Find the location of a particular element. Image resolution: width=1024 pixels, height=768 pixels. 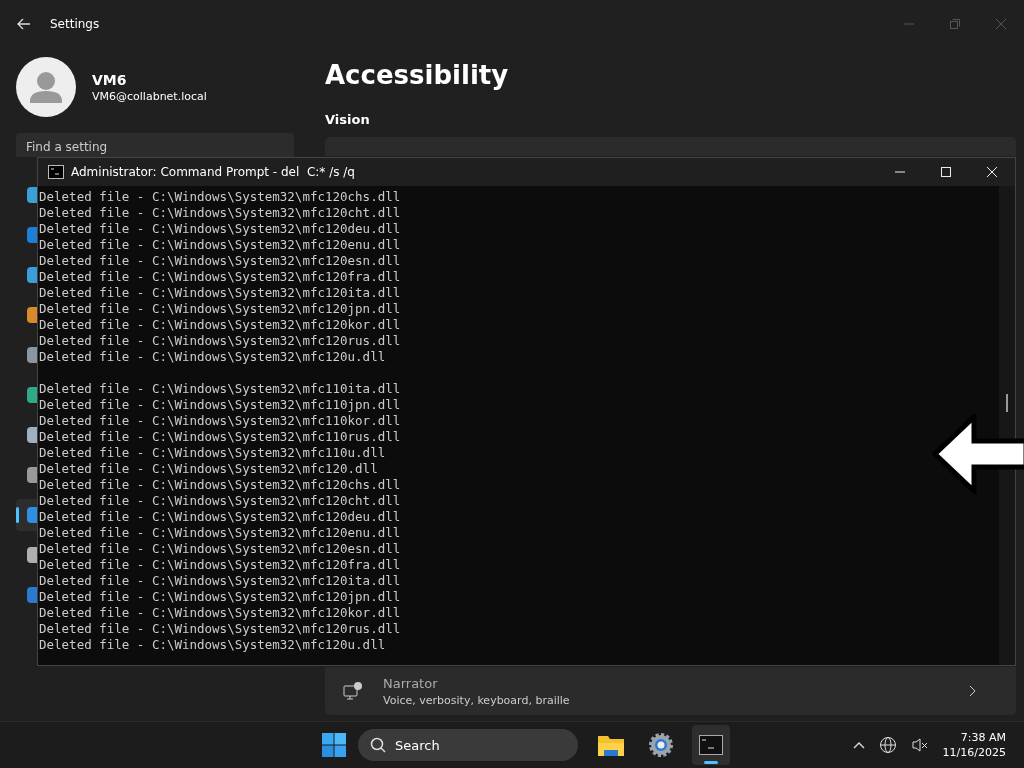

speaker-muted-icon is located at coordinates (919, 745).